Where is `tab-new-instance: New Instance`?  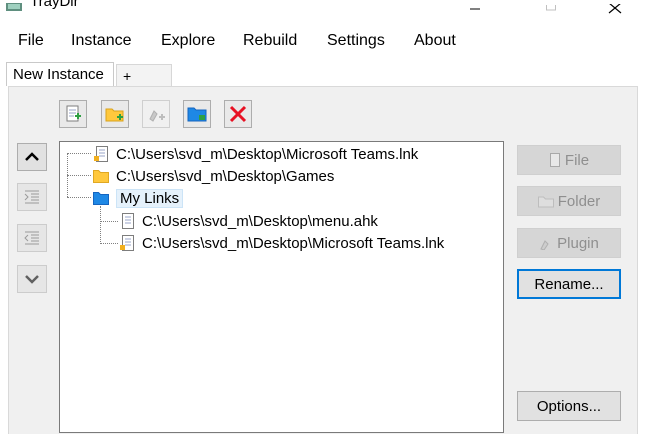
tab-new-instance: New Instance is located at coordinates (60, 74).